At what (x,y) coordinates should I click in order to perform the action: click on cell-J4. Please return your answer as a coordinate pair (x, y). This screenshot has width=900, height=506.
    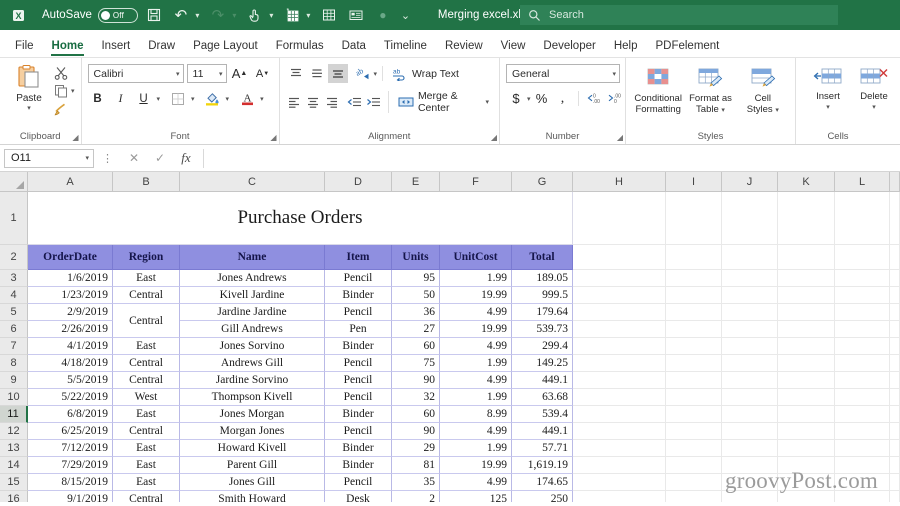
    Looking at the image, I should click on (750, 295).